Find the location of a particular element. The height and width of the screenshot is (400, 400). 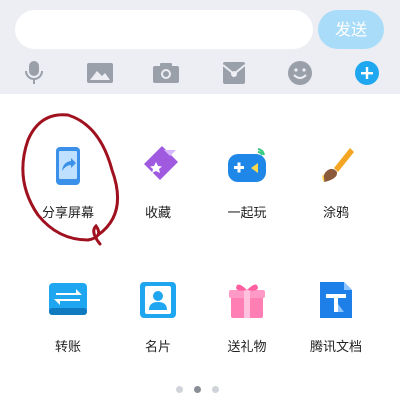

grid-item-favorite: 收藏 is located at coordinates (158, 186).